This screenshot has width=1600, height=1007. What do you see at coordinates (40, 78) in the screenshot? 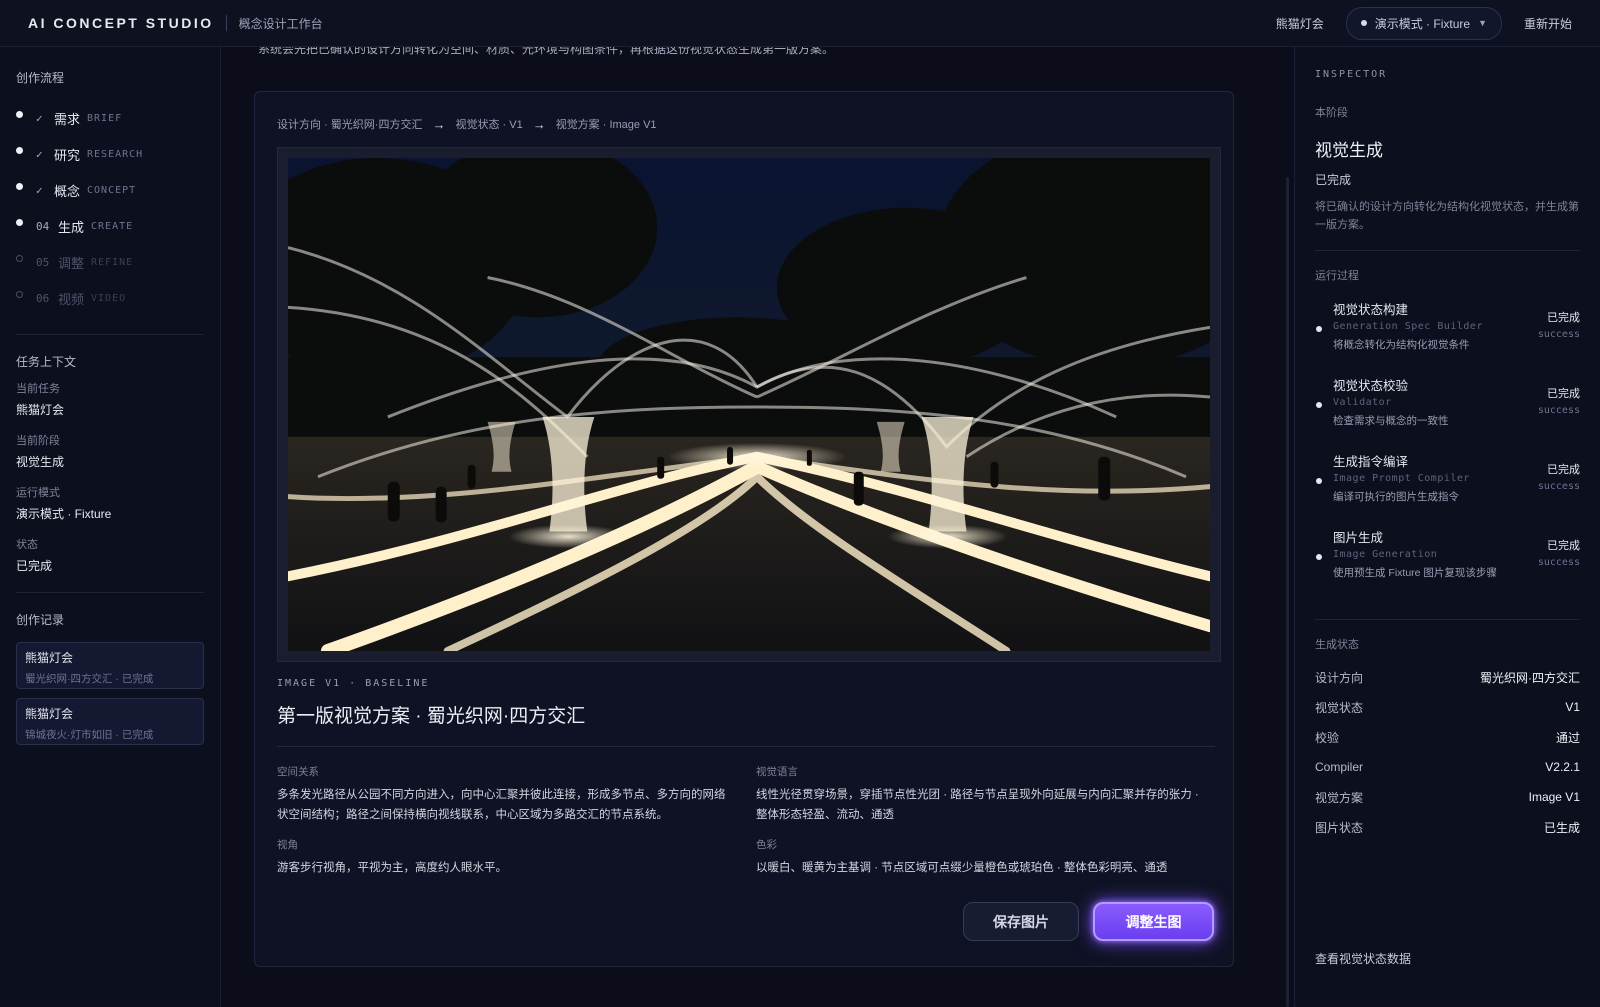
I see `flow-title: 创作流程` at bounding box center [40, 78].